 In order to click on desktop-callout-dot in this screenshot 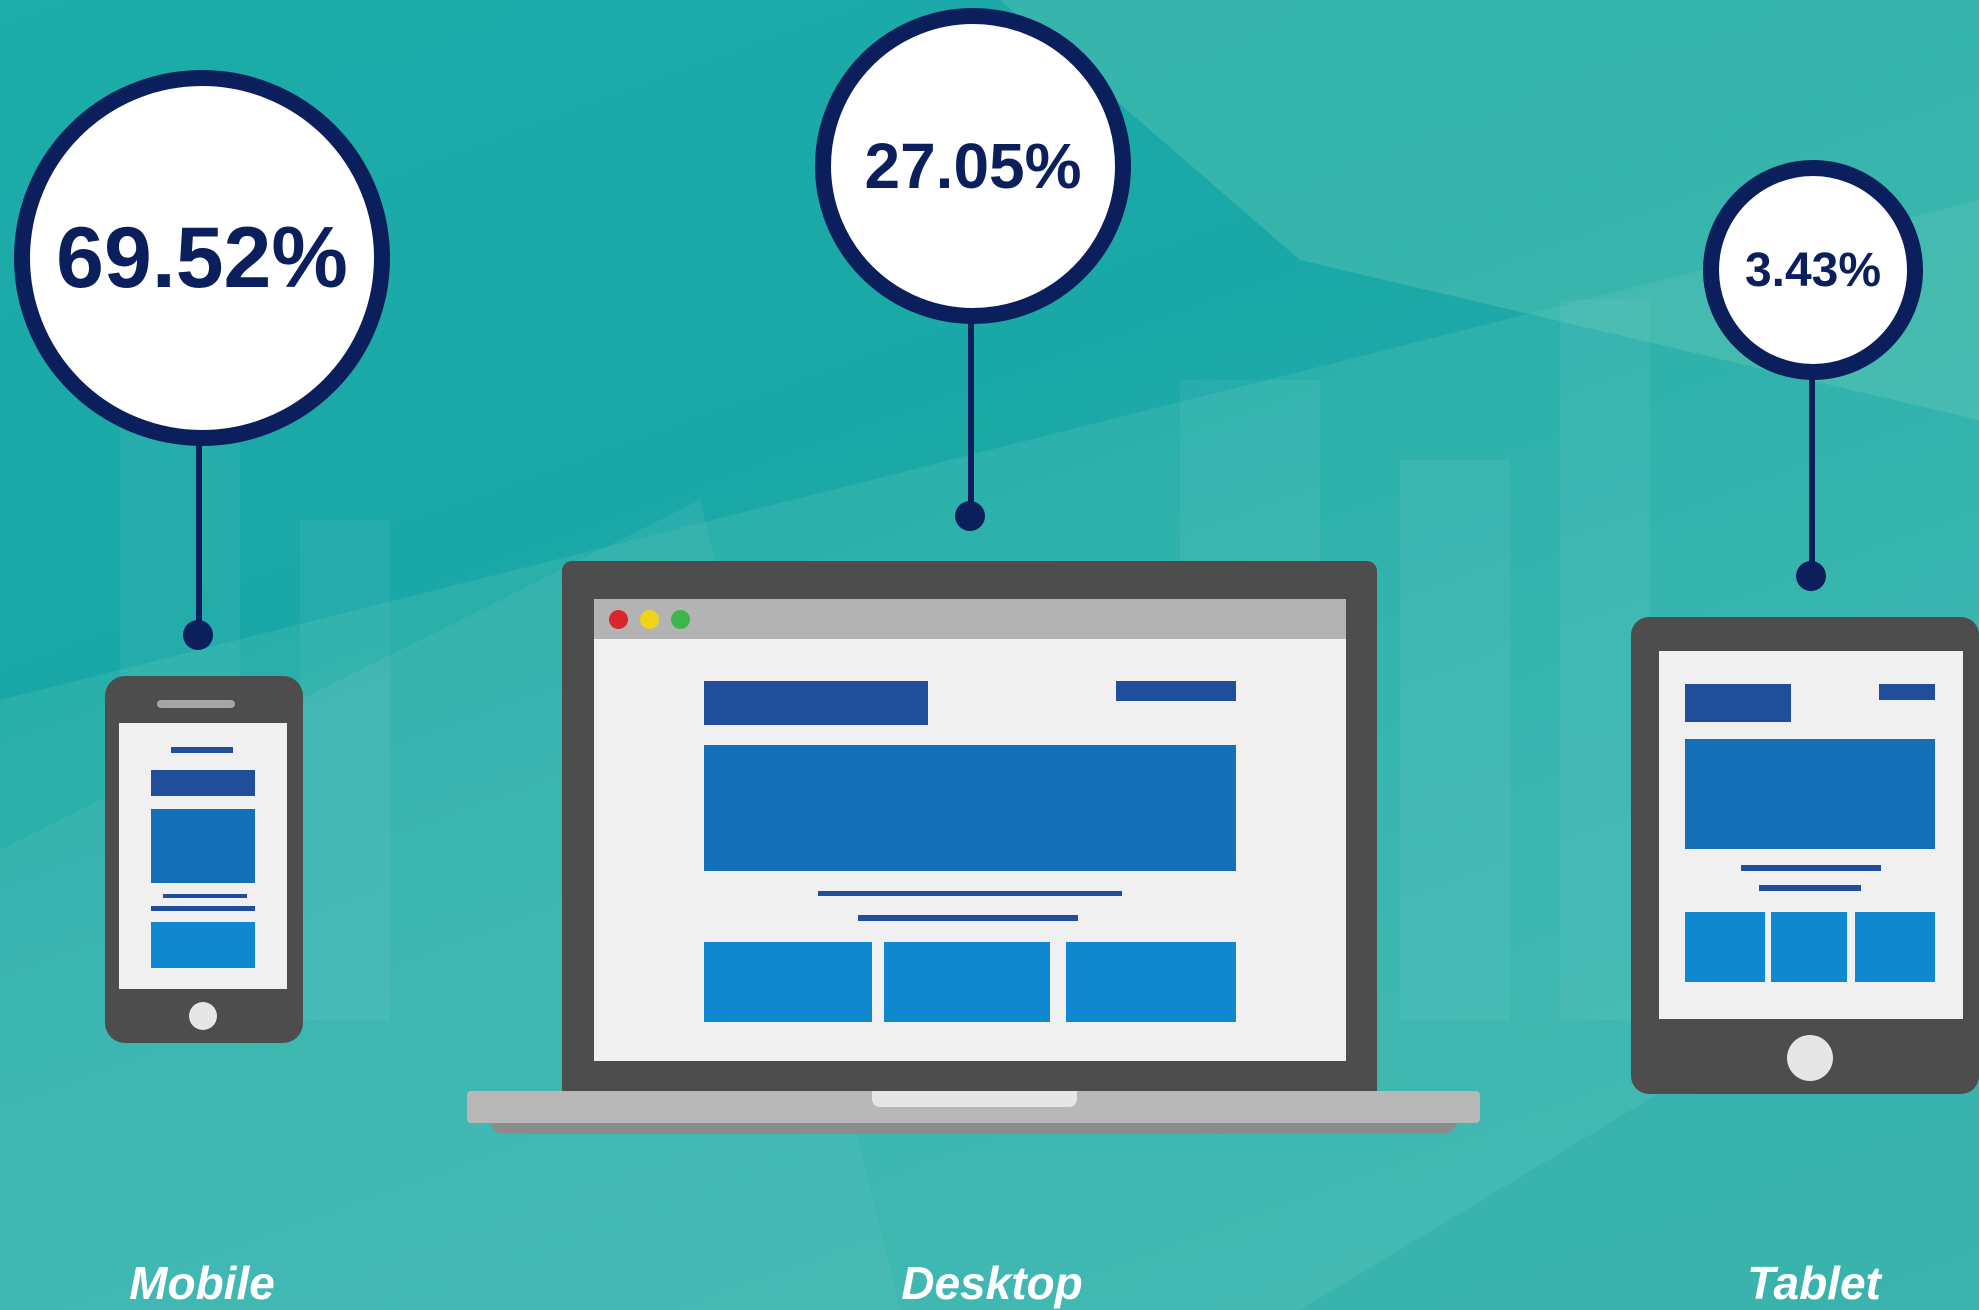, I will do `click(970, 516)`.